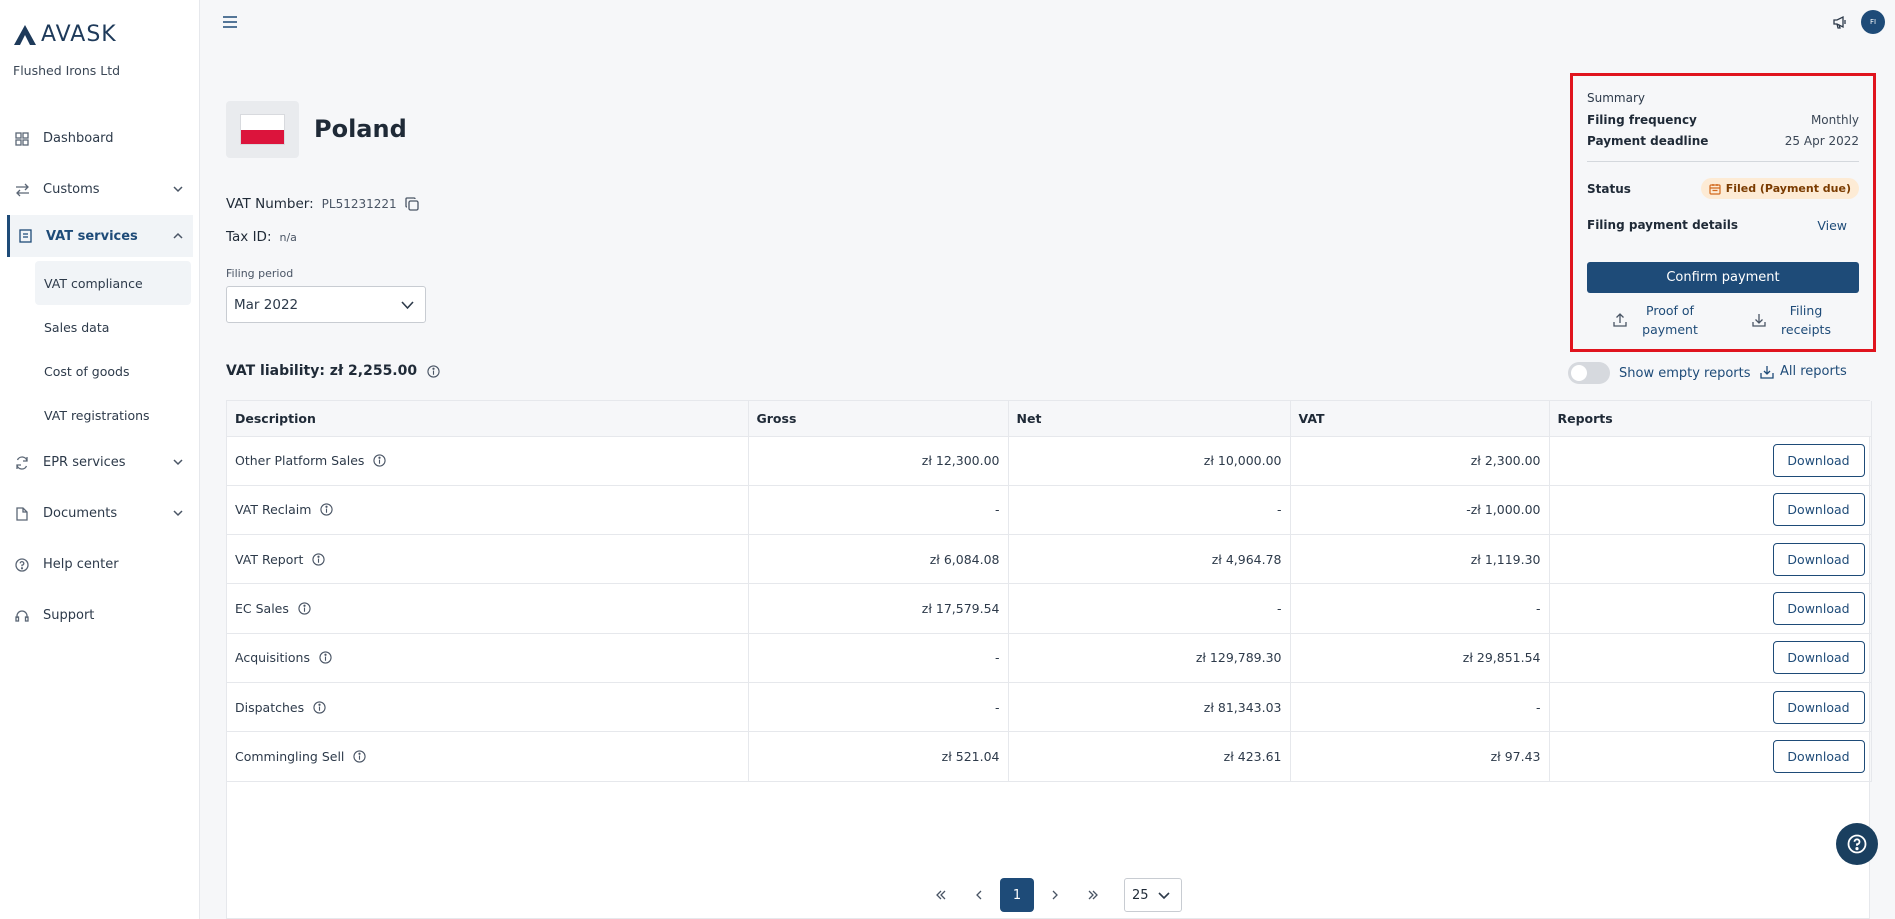 The width and height of the screenshot is (1895, 919). Describe the element at coordinates (25, 34) in the screenshot. I see `avask-logo-icon` at that location.